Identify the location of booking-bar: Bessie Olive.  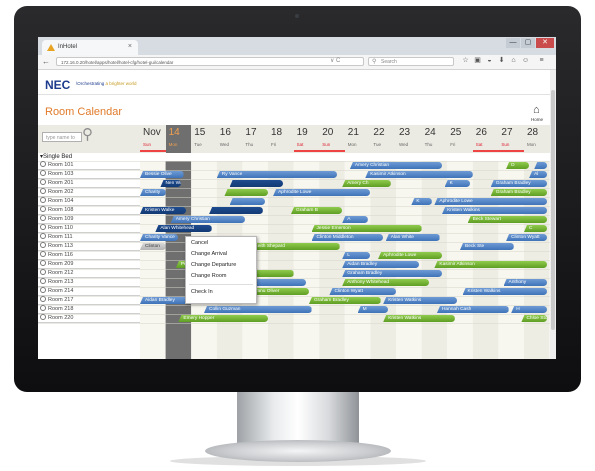
(162, 174).